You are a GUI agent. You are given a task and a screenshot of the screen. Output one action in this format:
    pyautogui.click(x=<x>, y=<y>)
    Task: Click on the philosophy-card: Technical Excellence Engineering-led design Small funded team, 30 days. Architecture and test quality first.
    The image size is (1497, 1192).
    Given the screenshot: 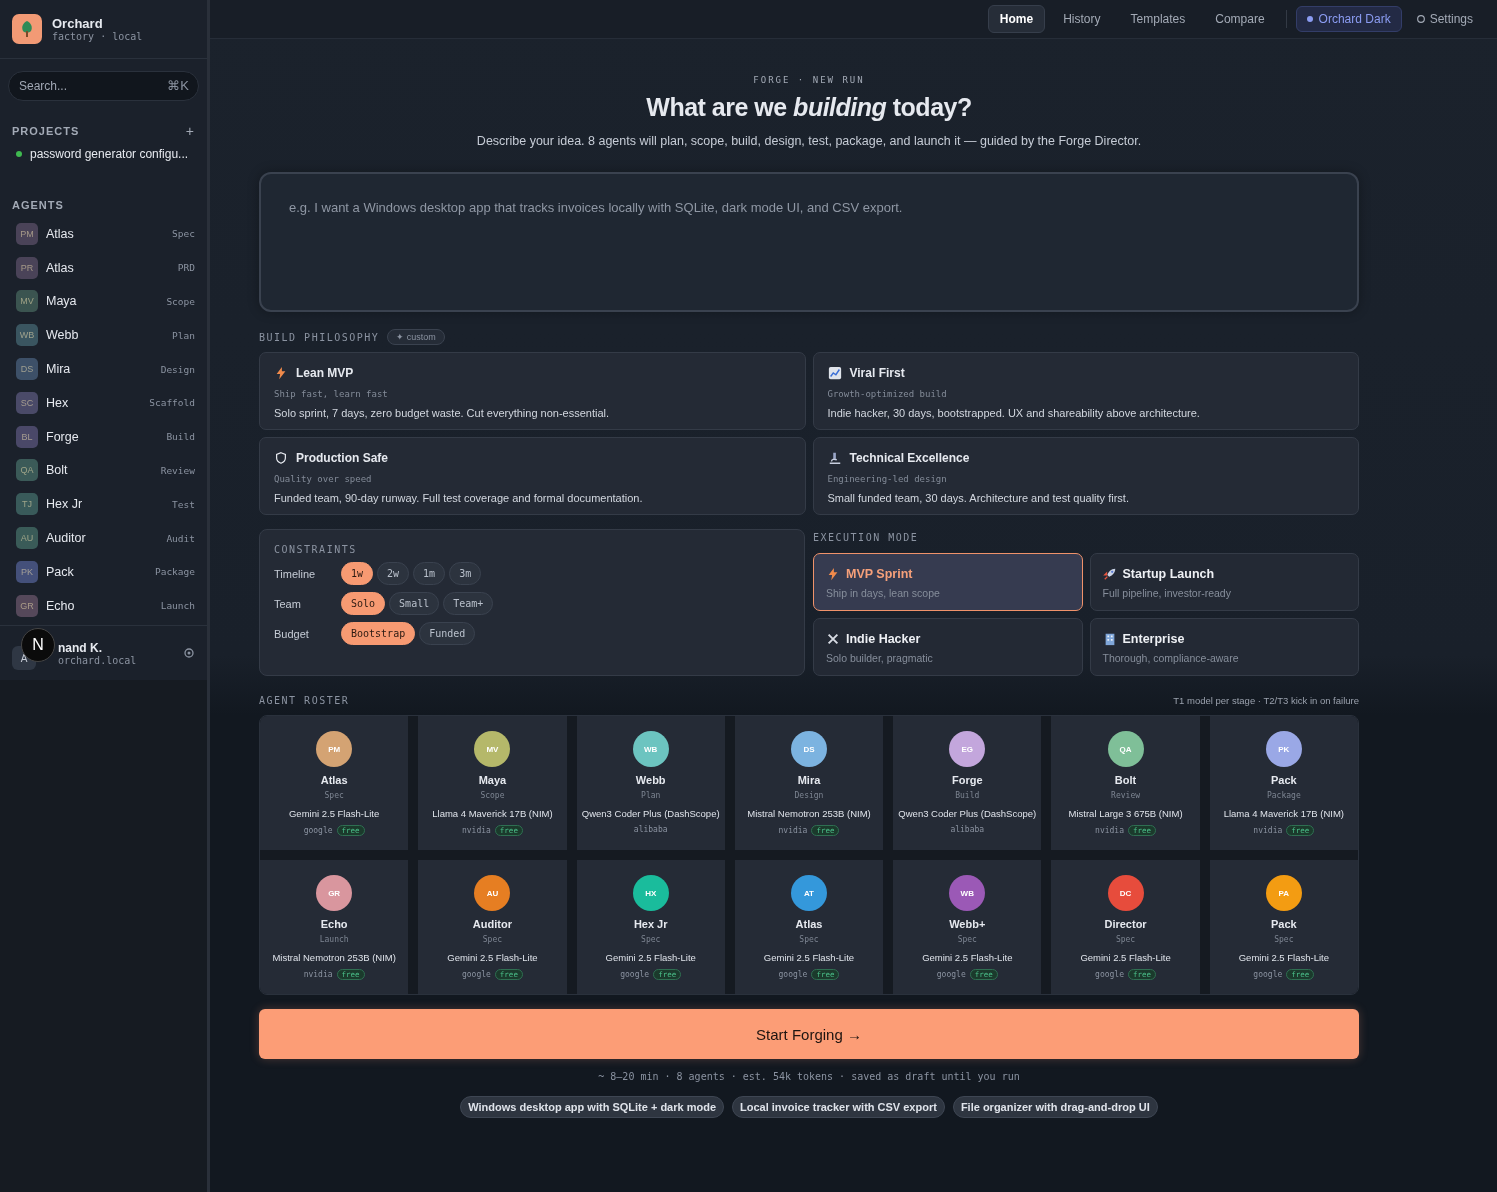 What is the action you would take?
    pyautogui.click(x=1085, y=476)
    